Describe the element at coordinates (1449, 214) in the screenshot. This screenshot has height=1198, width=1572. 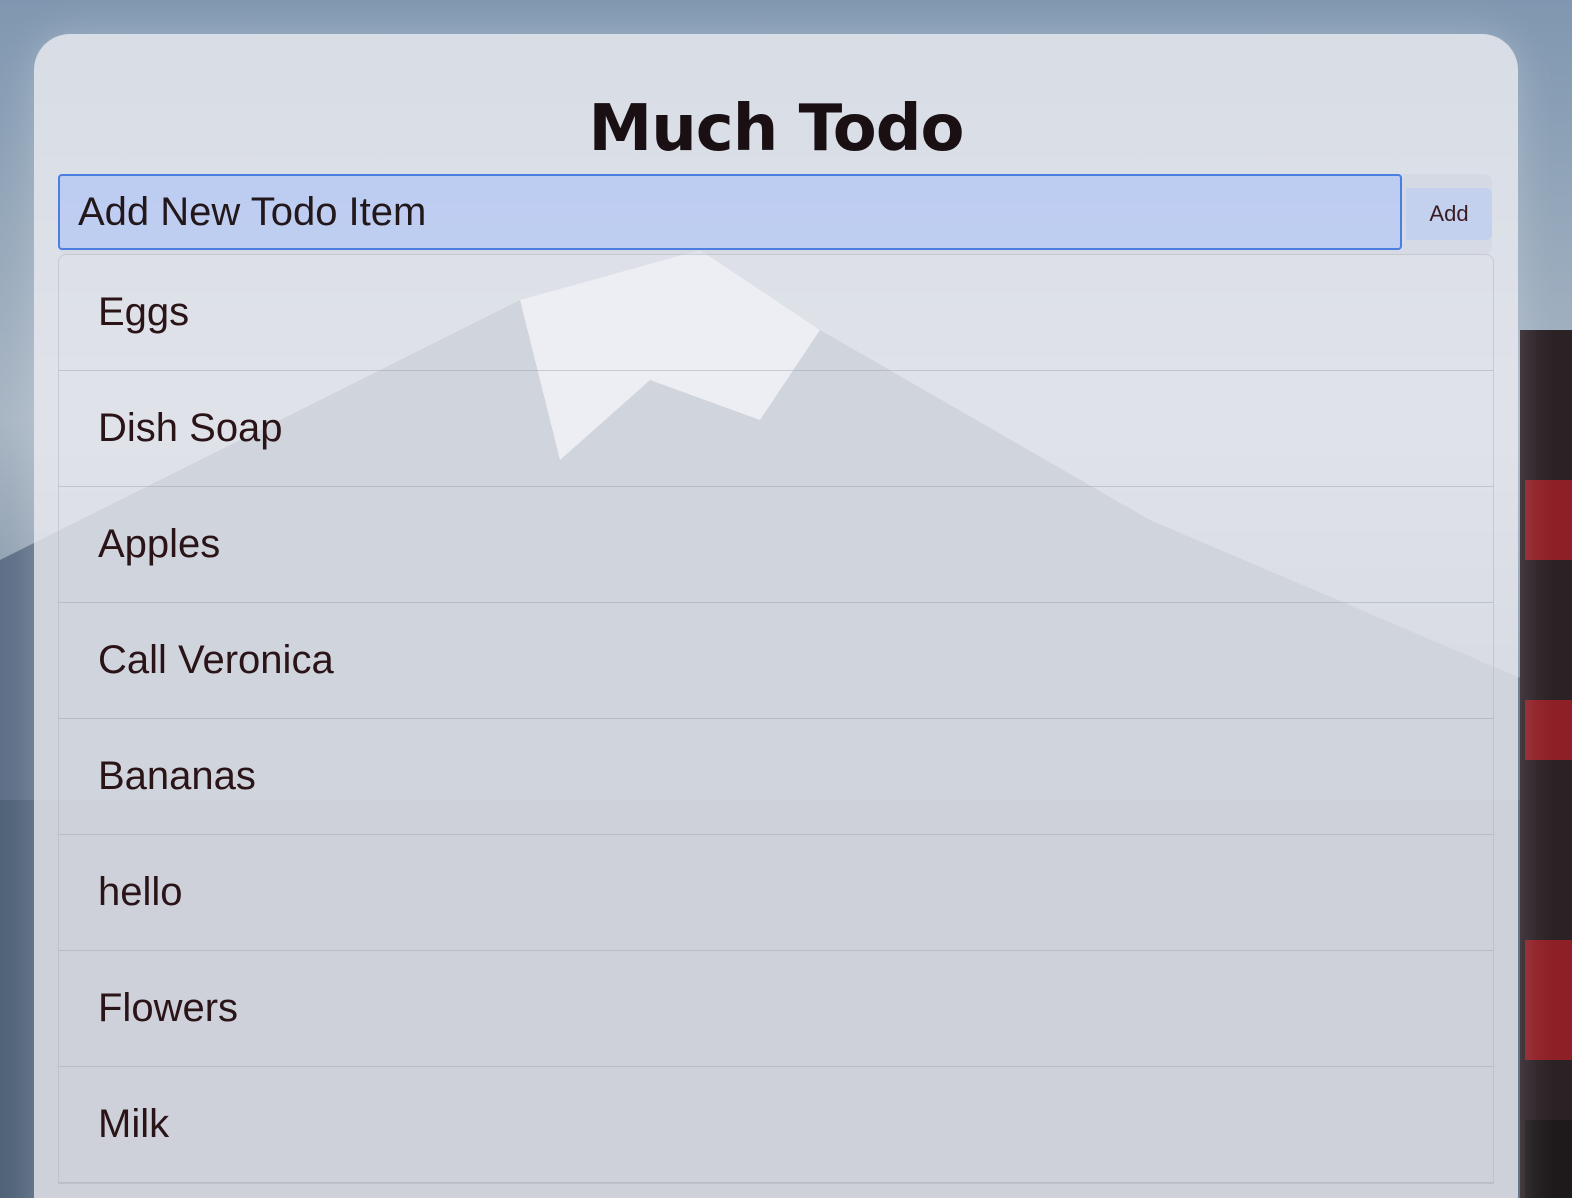
I see `add-button: Add` at that location.